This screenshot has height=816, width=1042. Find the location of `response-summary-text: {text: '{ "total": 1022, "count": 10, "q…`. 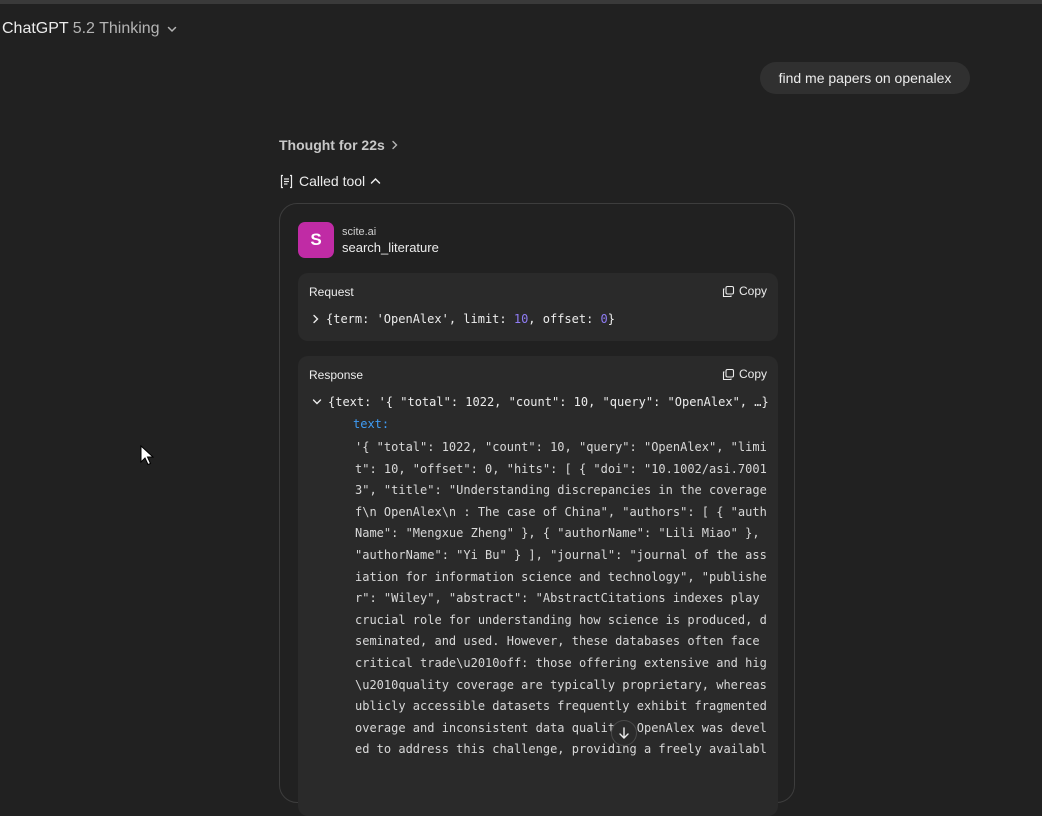

response-summary-text: {text: '{ "total": 1022, "count": 10, "q… is located at coordinates (548, 402).